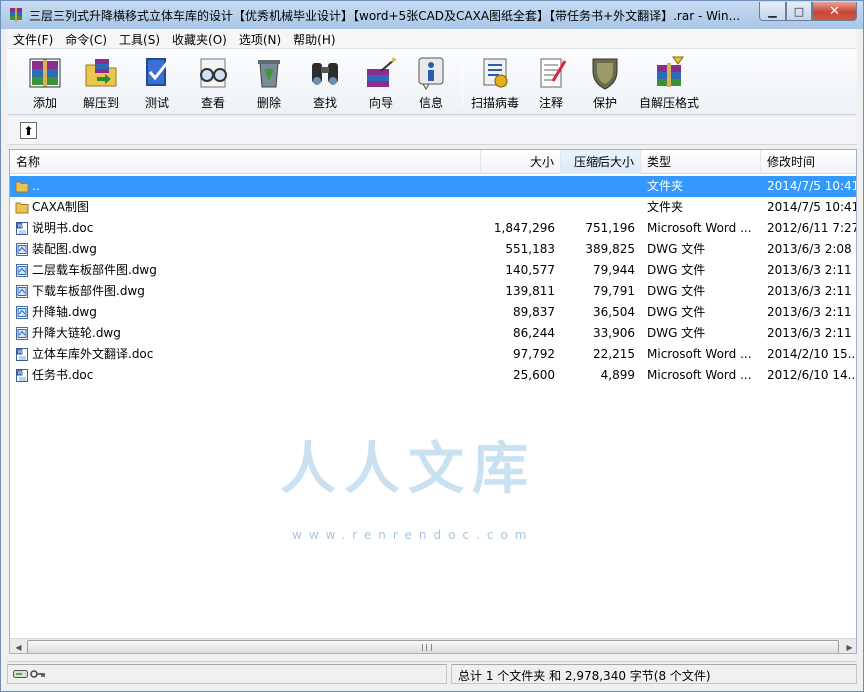 The height and width of the screenshot is (692, 864). What do you see at coordinates (812, 228) in the screenshot?
I see `file-modified: 2012/6/11 7:27` at bounding box center [812, 228].